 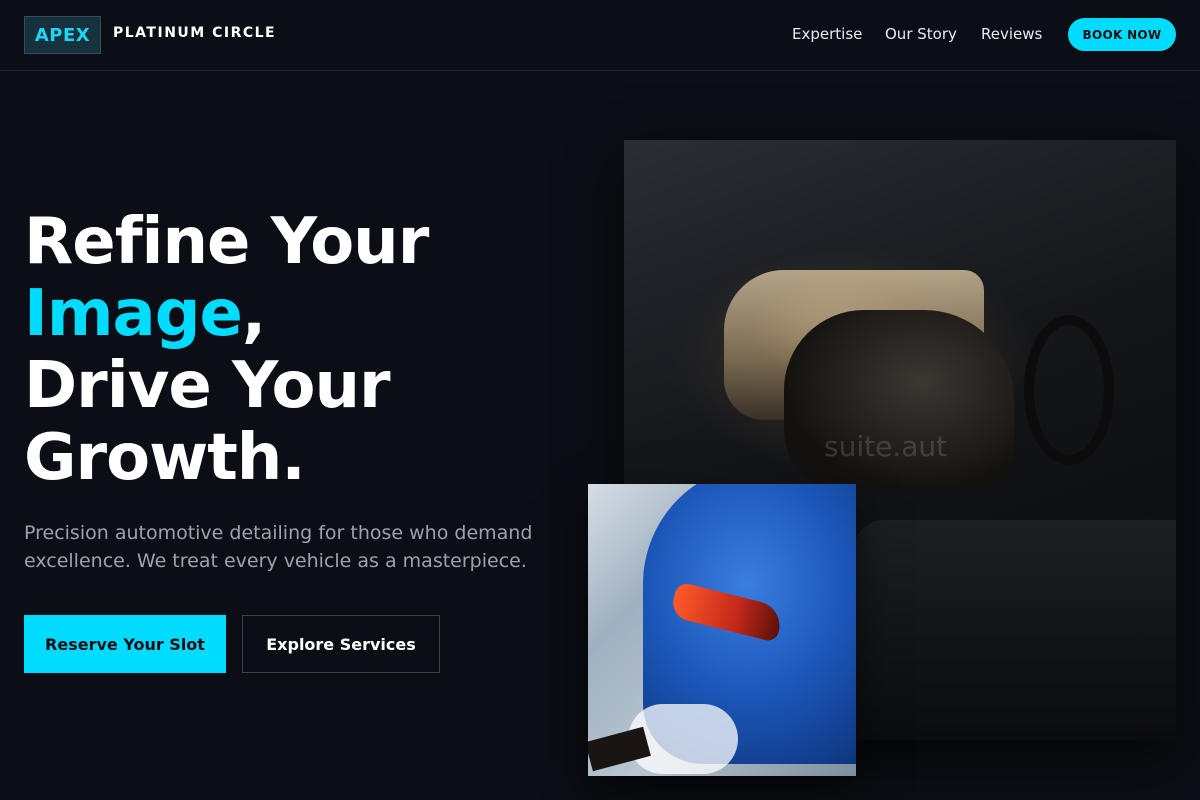 What do you see at coordinates (827, 34) in the screenshot?
I see `nav-link-expertise: Expertise` at bounding box center [827, 34].